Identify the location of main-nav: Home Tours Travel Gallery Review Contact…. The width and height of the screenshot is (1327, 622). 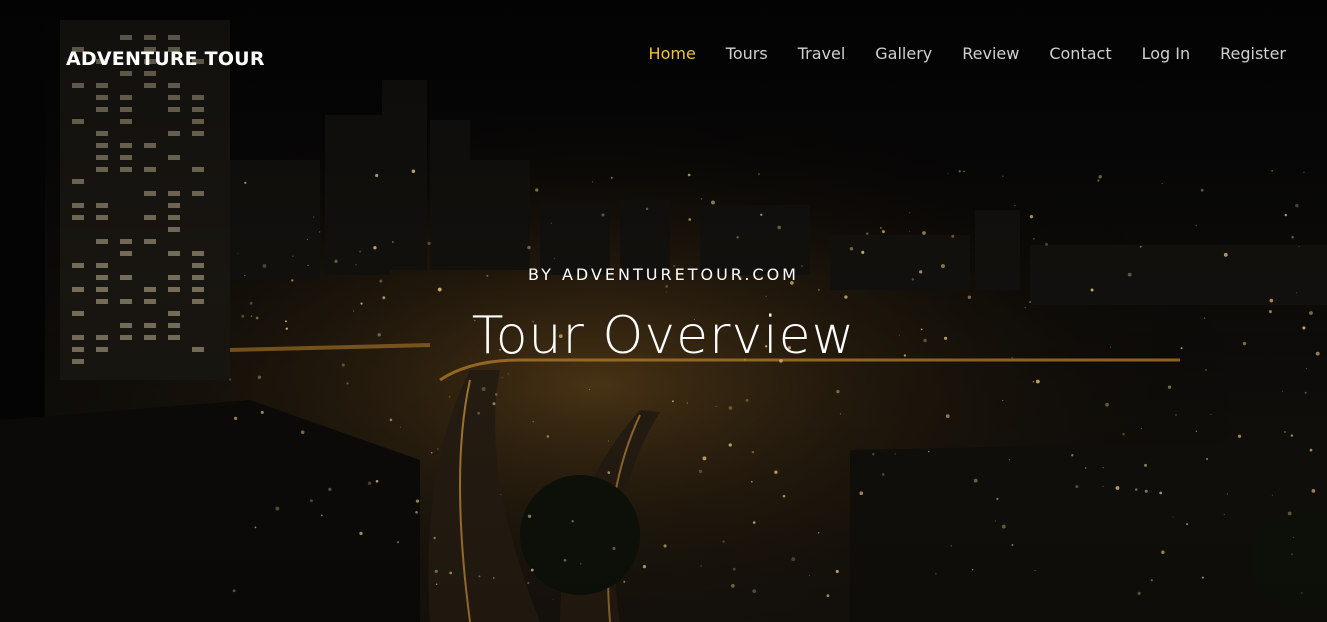
(952, 54).